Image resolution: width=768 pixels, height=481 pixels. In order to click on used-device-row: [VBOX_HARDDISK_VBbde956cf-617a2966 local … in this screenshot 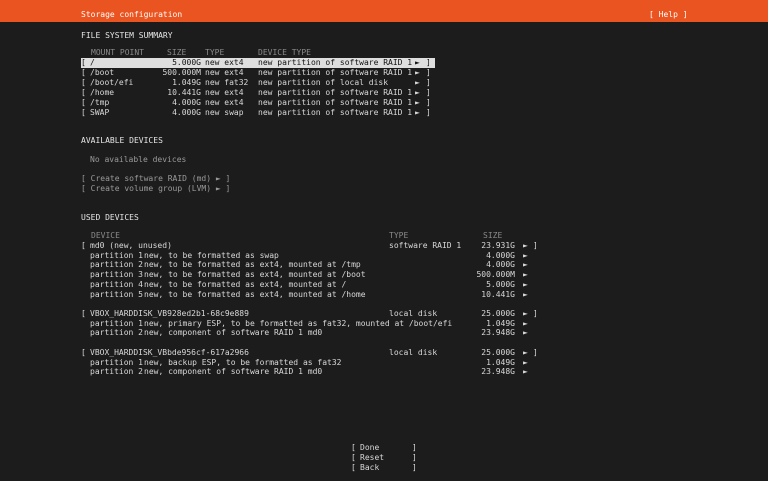, I will do `click(311, 353)`.